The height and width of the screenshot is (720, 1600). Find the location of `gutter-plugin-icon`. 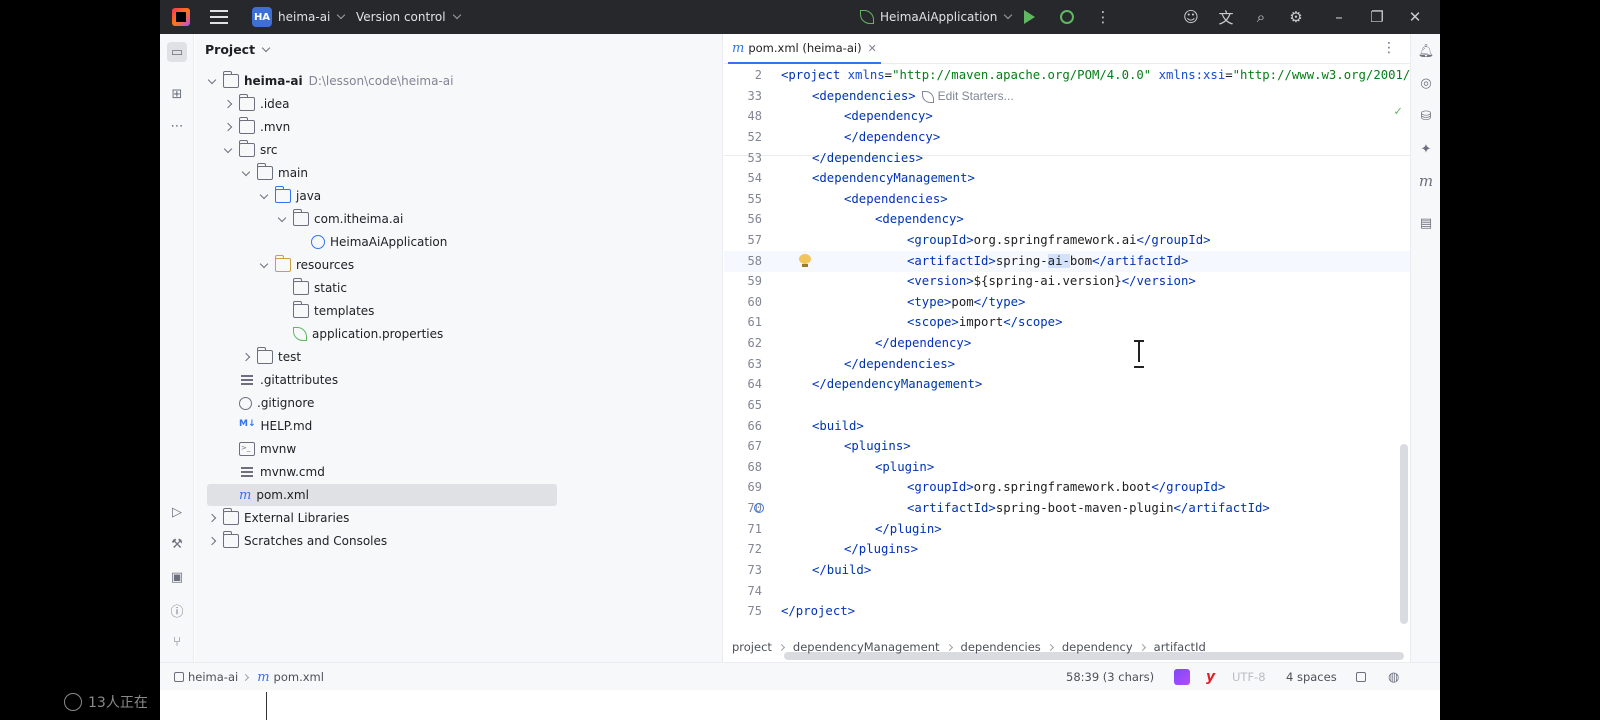

gutter-plugin-icon is located at coordinates (759, 508).